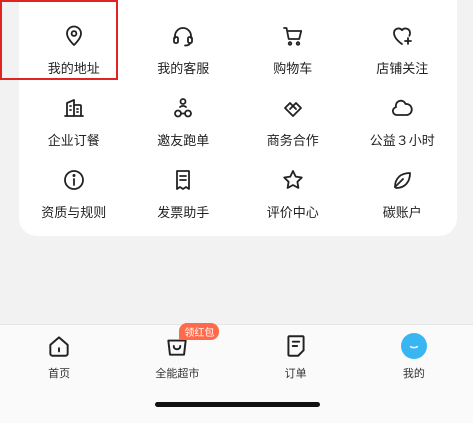  I want to click on menu-item-label: 商务合作, so click(292, 141).